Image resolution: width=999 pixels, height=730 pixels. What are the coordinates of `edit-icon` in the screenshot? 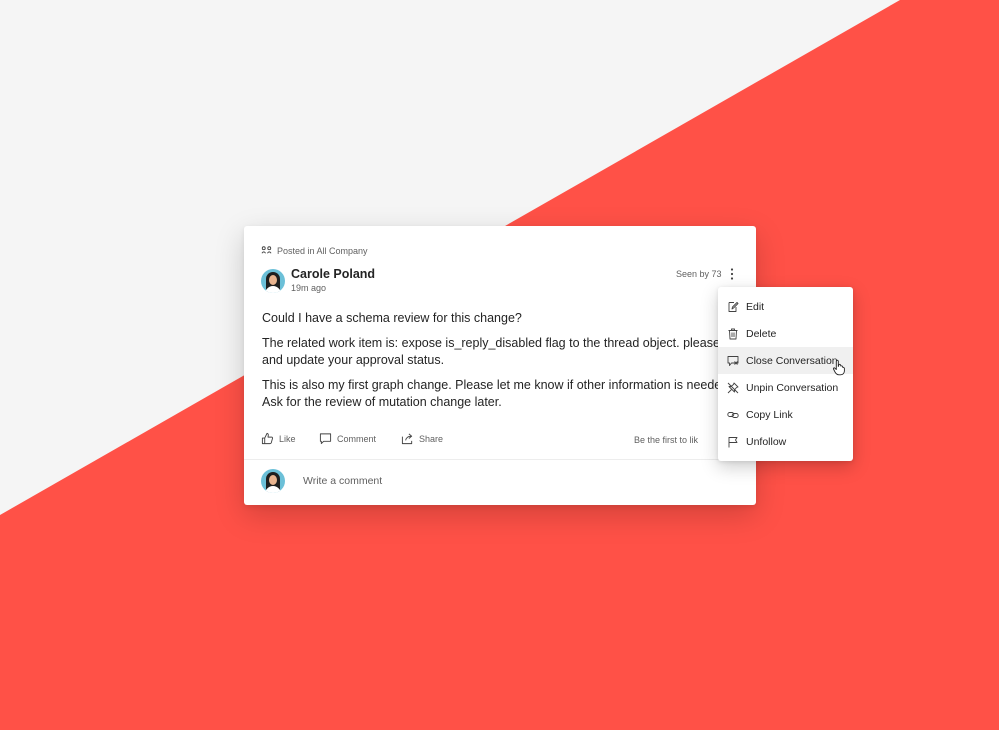 It's located at (733, 306).